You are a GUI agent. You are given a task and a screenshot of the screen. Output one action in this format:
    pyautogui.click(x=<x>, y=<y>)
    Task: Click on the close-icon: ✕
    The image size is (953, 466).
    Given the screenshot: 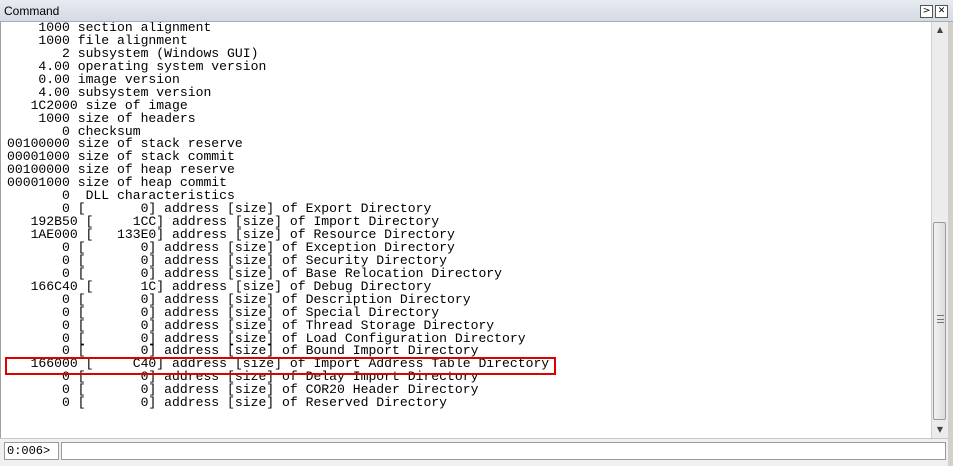 What is the action you would take?
    pyautogui.click(x=941, y=11)
    